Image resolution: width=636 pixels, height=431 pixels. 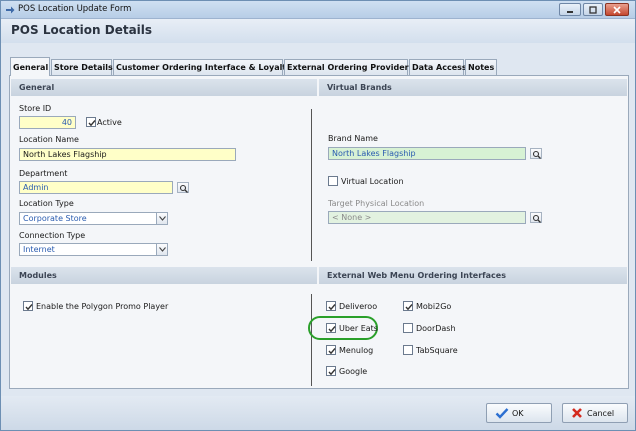 I want to click on maximize-button, so click(x=593, y=9).